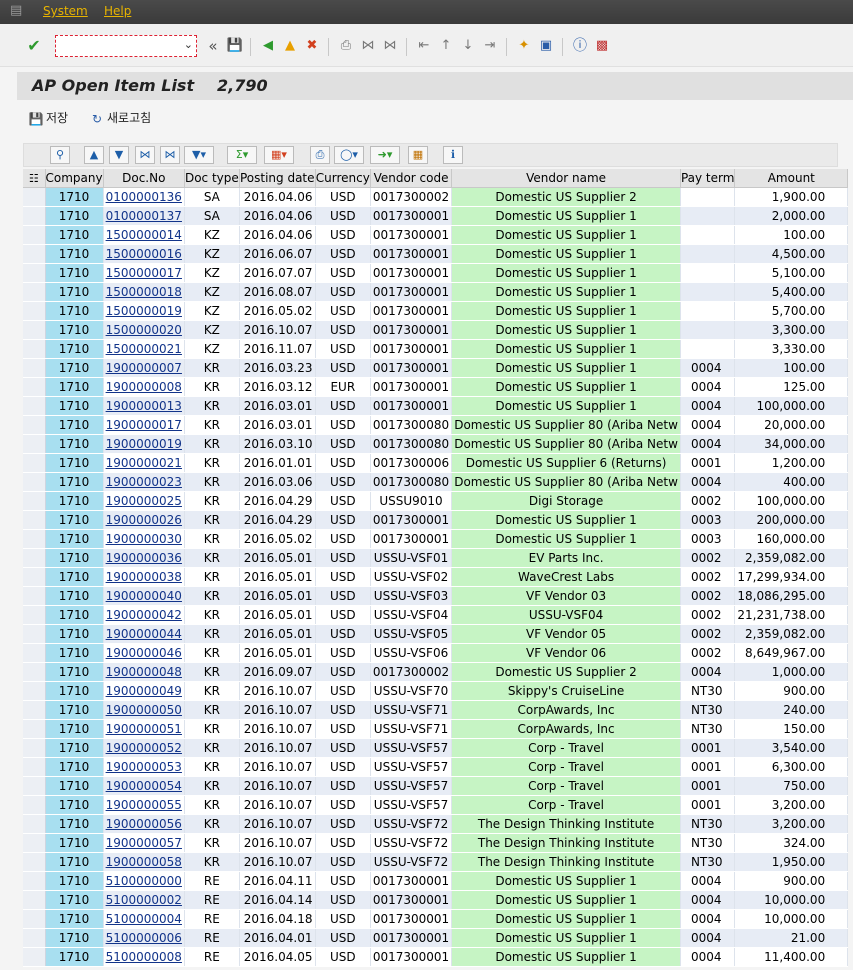  I want to click on vendor-name-cell: The Design Thinking Institute, so click(566, 824).